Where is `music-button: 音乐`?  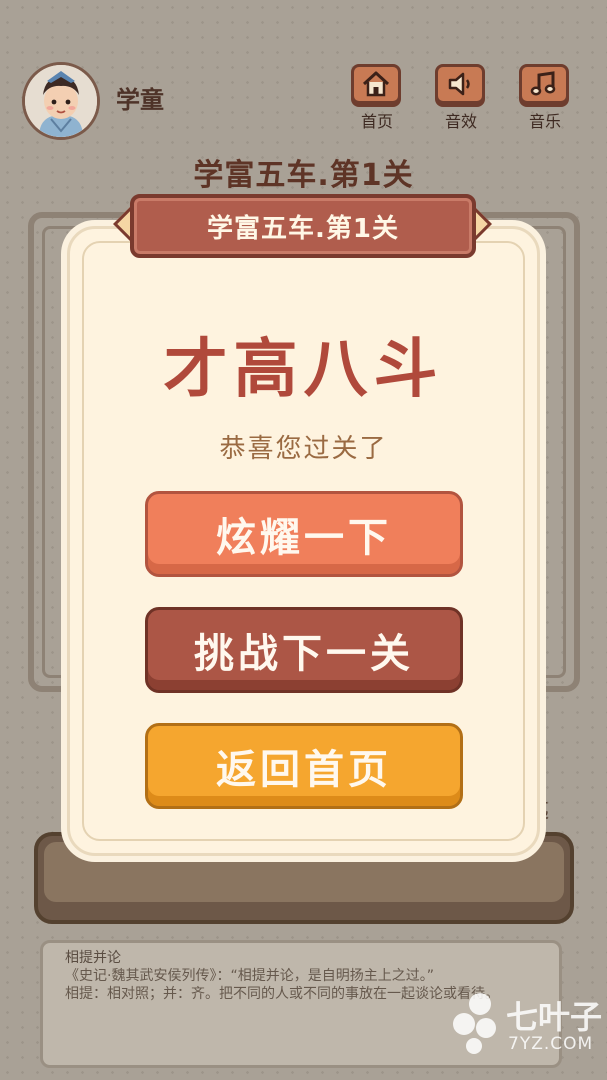 music-button: 音乐 is located at coordinates (545, 98).